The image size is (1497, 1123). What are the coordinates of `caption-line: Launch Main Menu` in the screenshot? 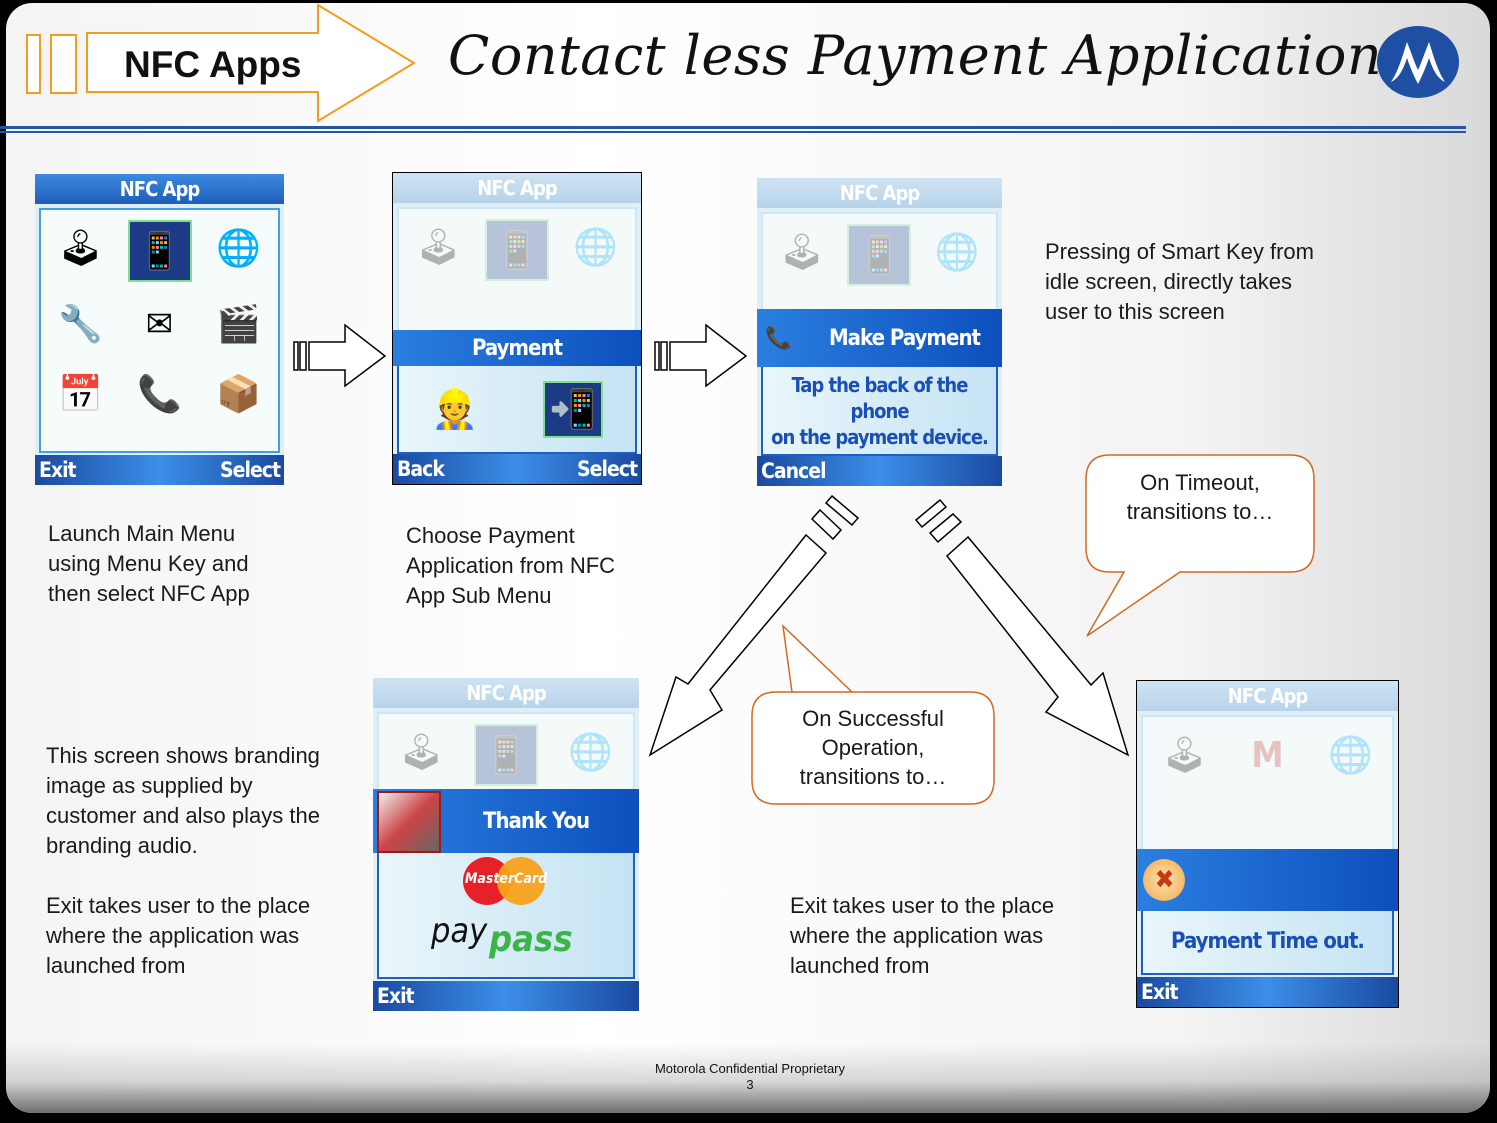 It's located at (142, 533).